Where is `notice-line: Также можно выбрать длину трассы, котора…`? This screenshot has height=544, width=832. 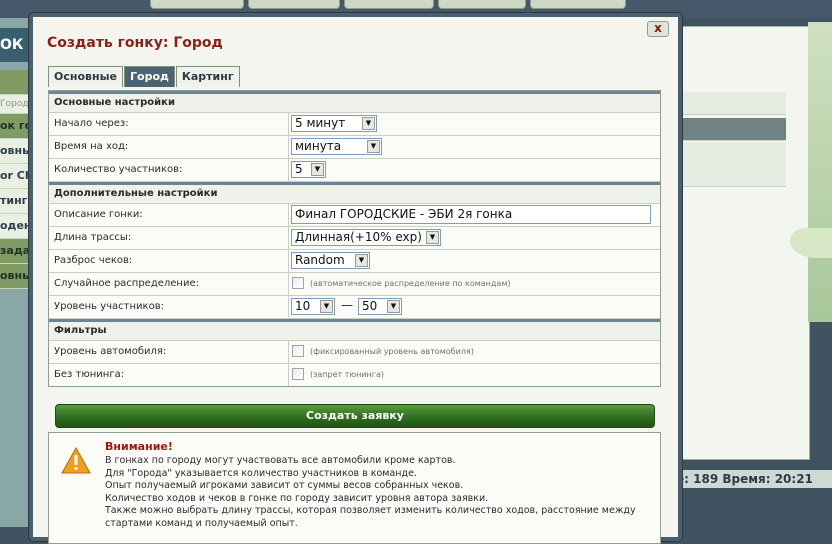
notice-line: Также можно выбрать длину трассы, котора… is located at coordinates (370, 510).